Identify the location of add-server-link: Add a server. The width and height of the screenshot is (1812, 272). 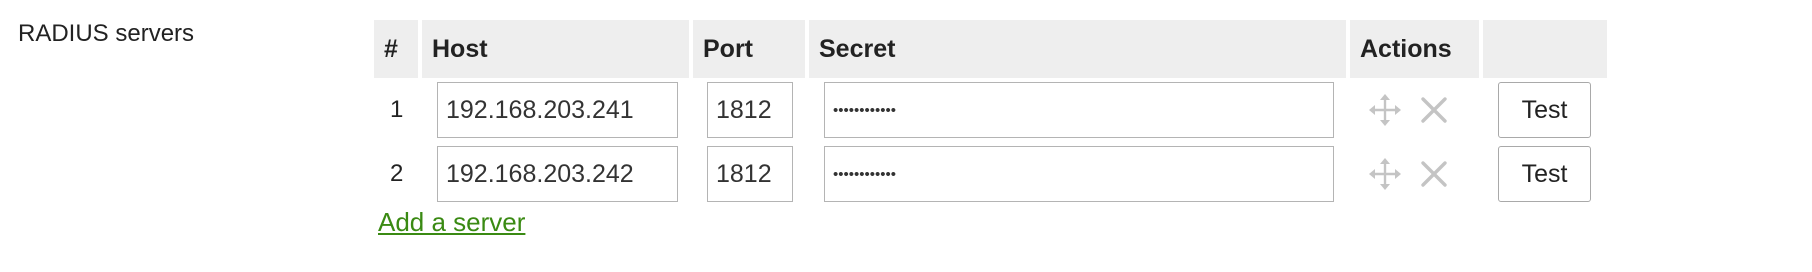
(451, 222).